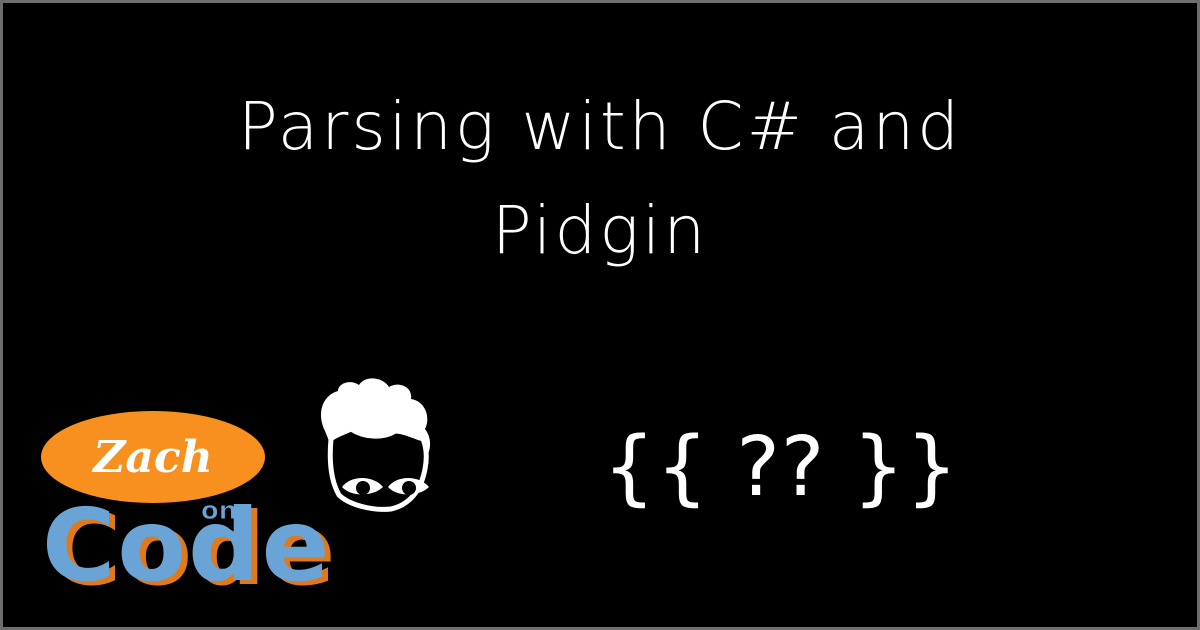 This screenshot has height=630, width=1200. Describe the element at coordinates (187, 545) in the screenshot. I see `logo-code-text: Code` at that location.